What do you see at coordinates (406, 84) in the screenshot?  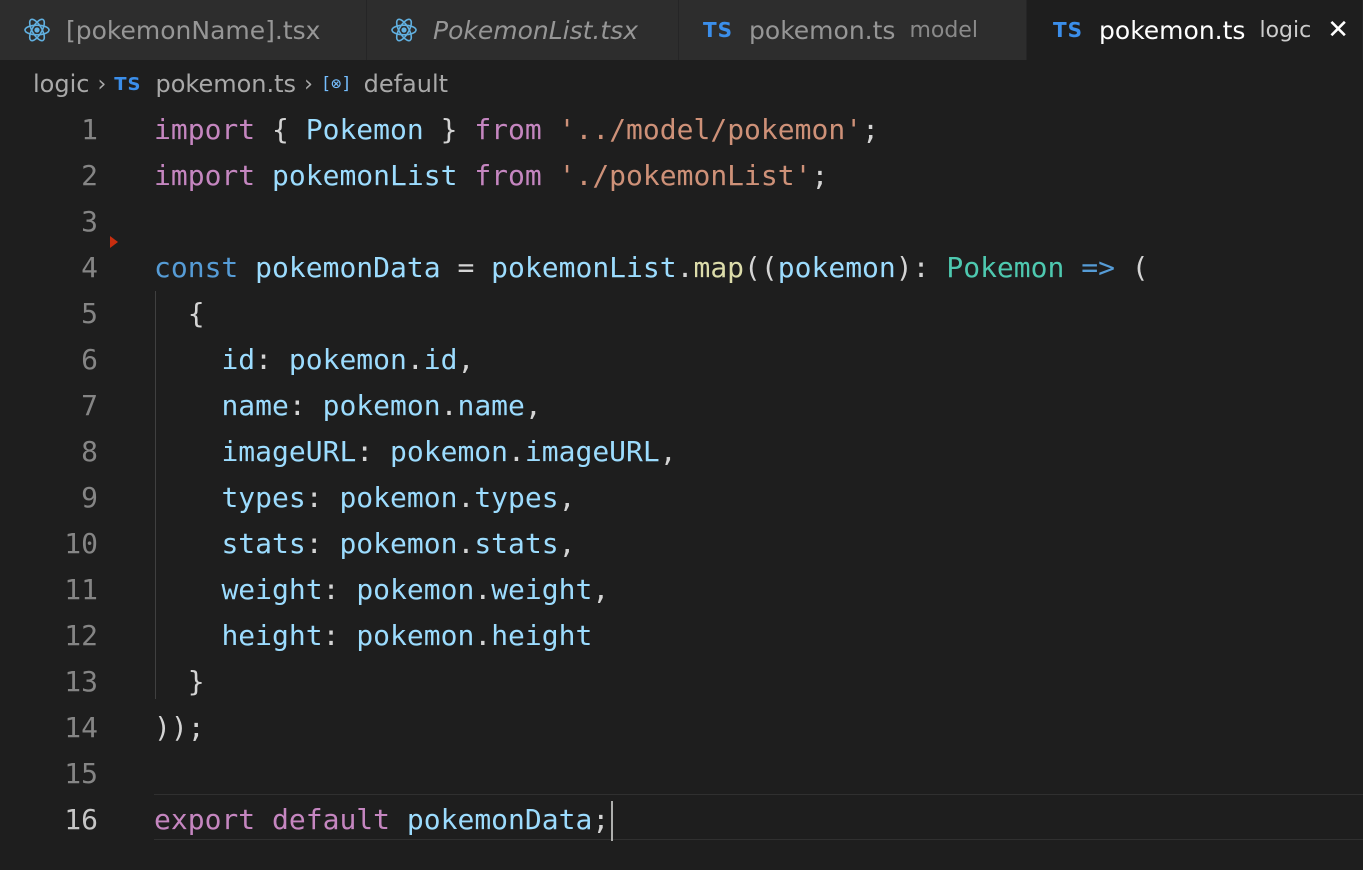 I see `breadcrumb-symbol: default` at bounding box center [406, 84].